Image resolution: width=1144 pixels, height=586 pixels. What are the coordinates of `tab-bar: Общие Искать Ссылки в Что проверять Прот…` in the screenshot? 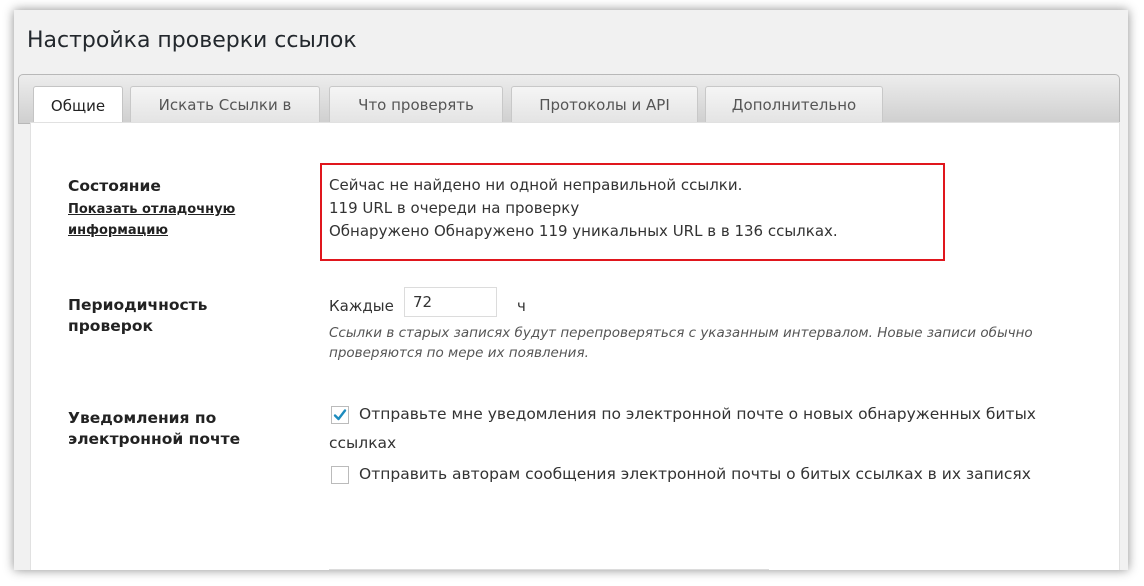 It's located at (569, 99).